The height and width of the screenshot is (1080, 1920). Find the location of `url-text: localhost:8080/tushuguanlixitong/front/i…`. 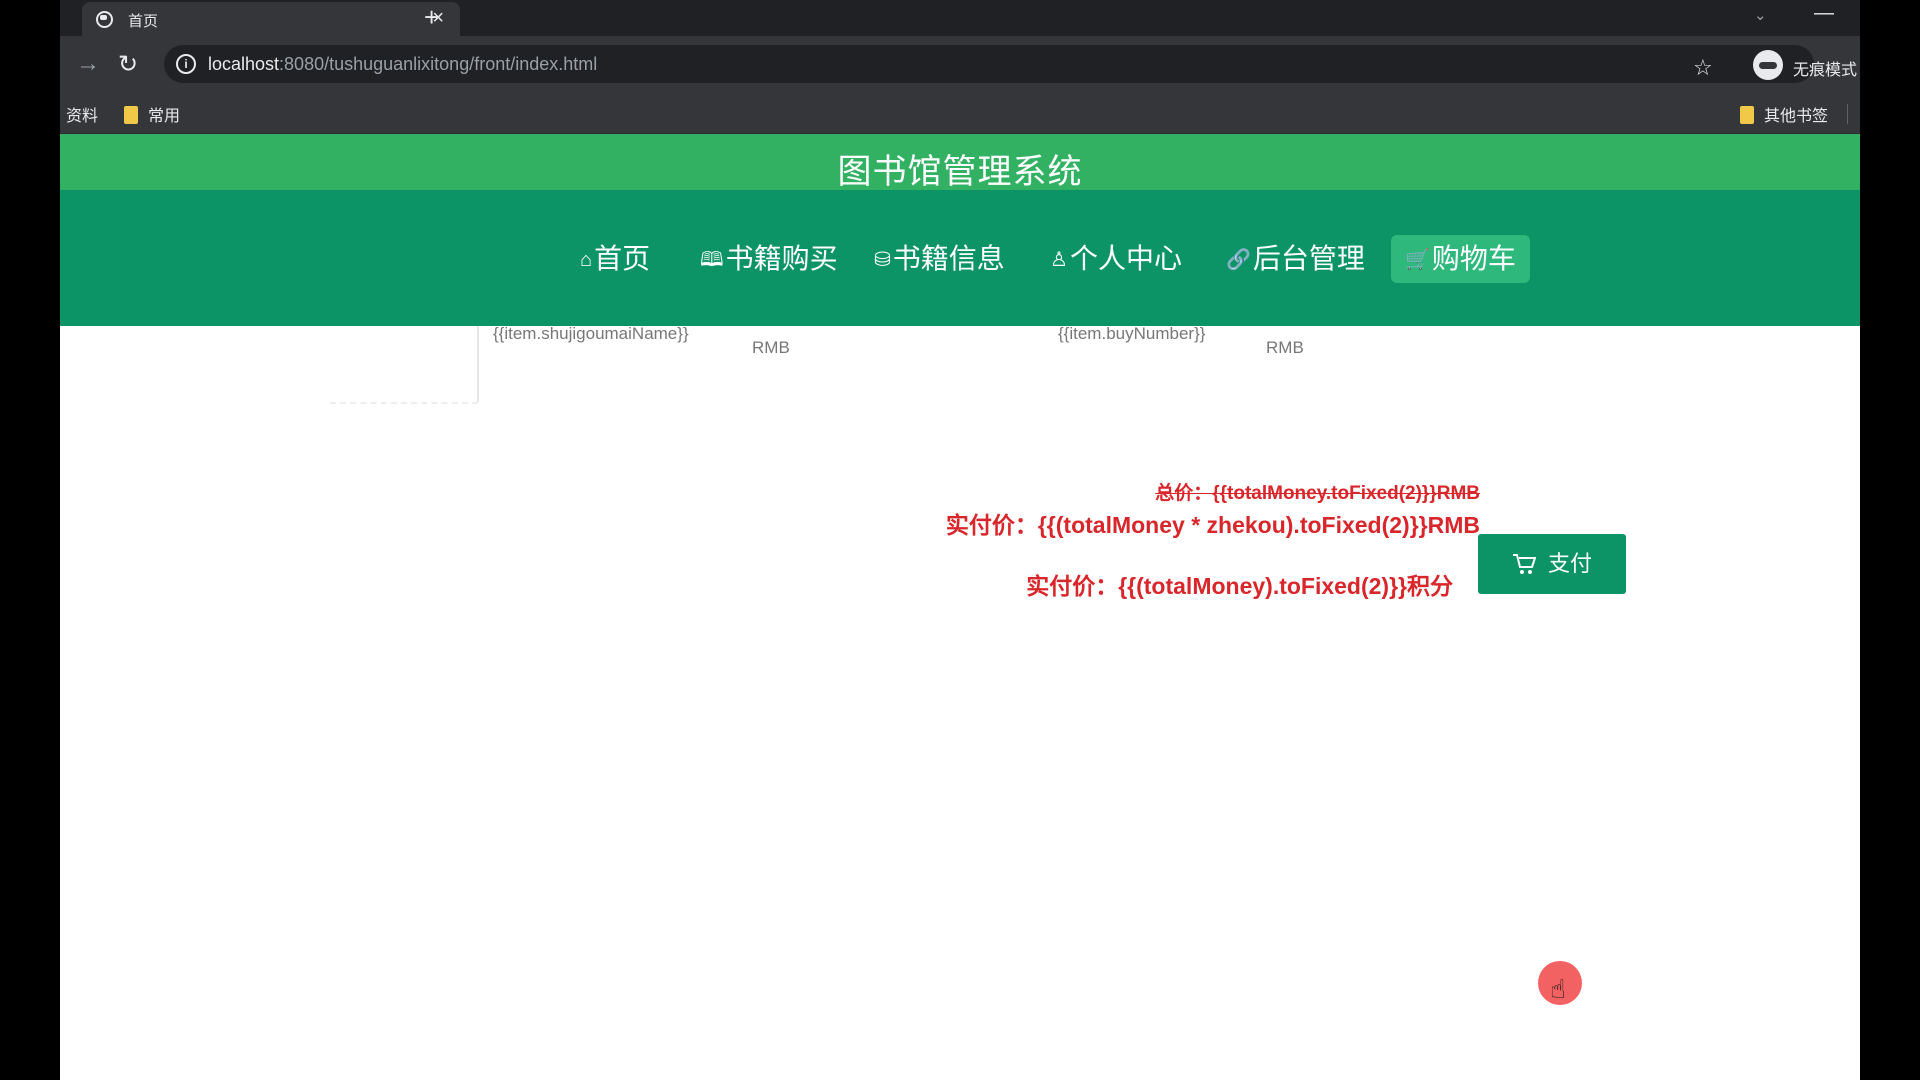

url-text: localhost:8080/tushuguanlixitong/front/i… is located at coordinates (402, 64).